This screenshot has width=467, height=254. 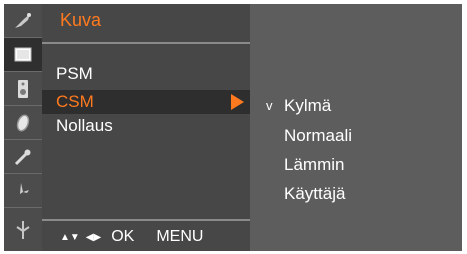 I want to click on pointer-icon, so click(x=23, y=191).